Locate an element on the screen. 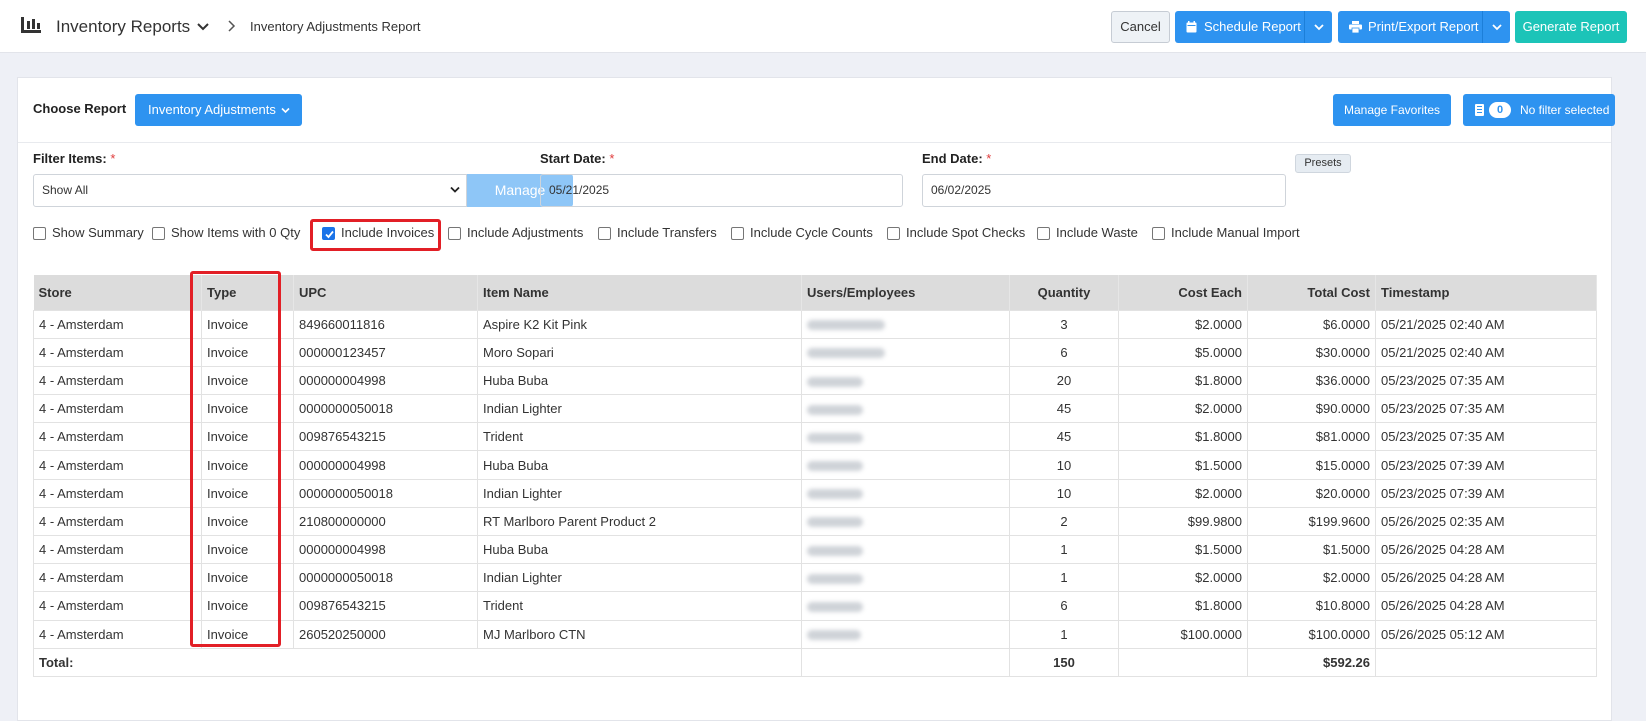  print-export-dropdown is located at coordinates (1496, 27).